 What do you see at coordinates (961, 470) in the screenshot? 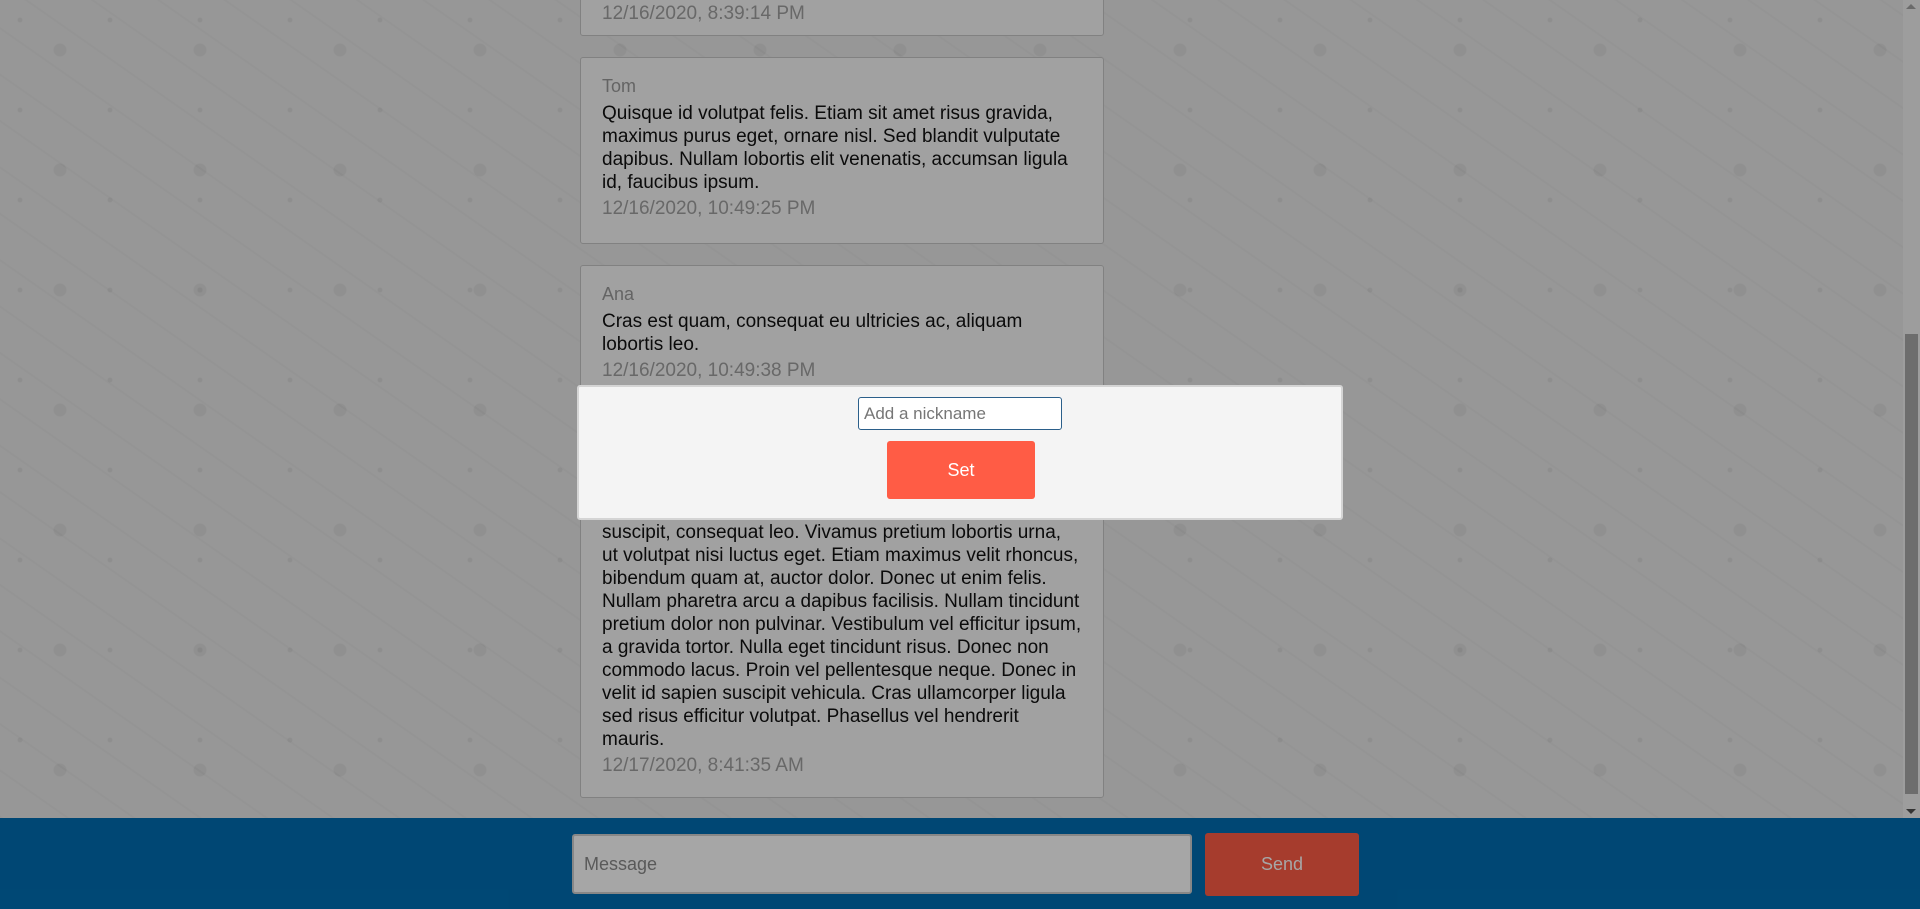
I see `set-nickname-button: Set` at bounding box center [961, 470].